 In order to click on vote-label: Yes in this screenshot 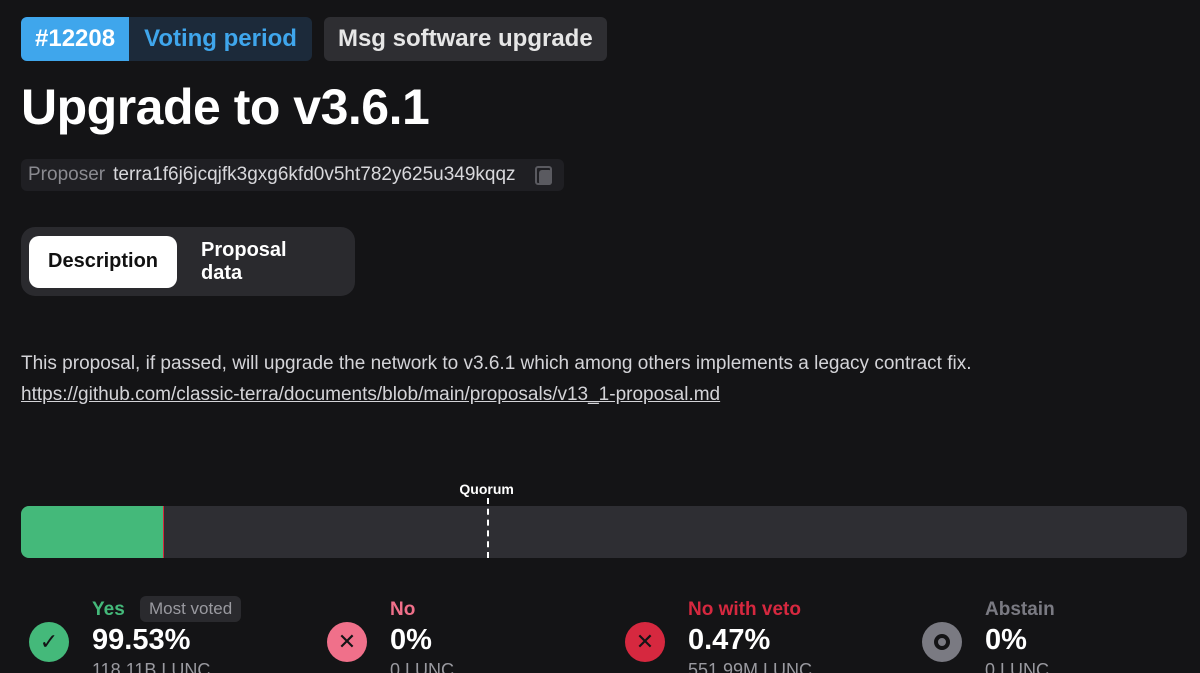, I will do `click(108, 609)`.